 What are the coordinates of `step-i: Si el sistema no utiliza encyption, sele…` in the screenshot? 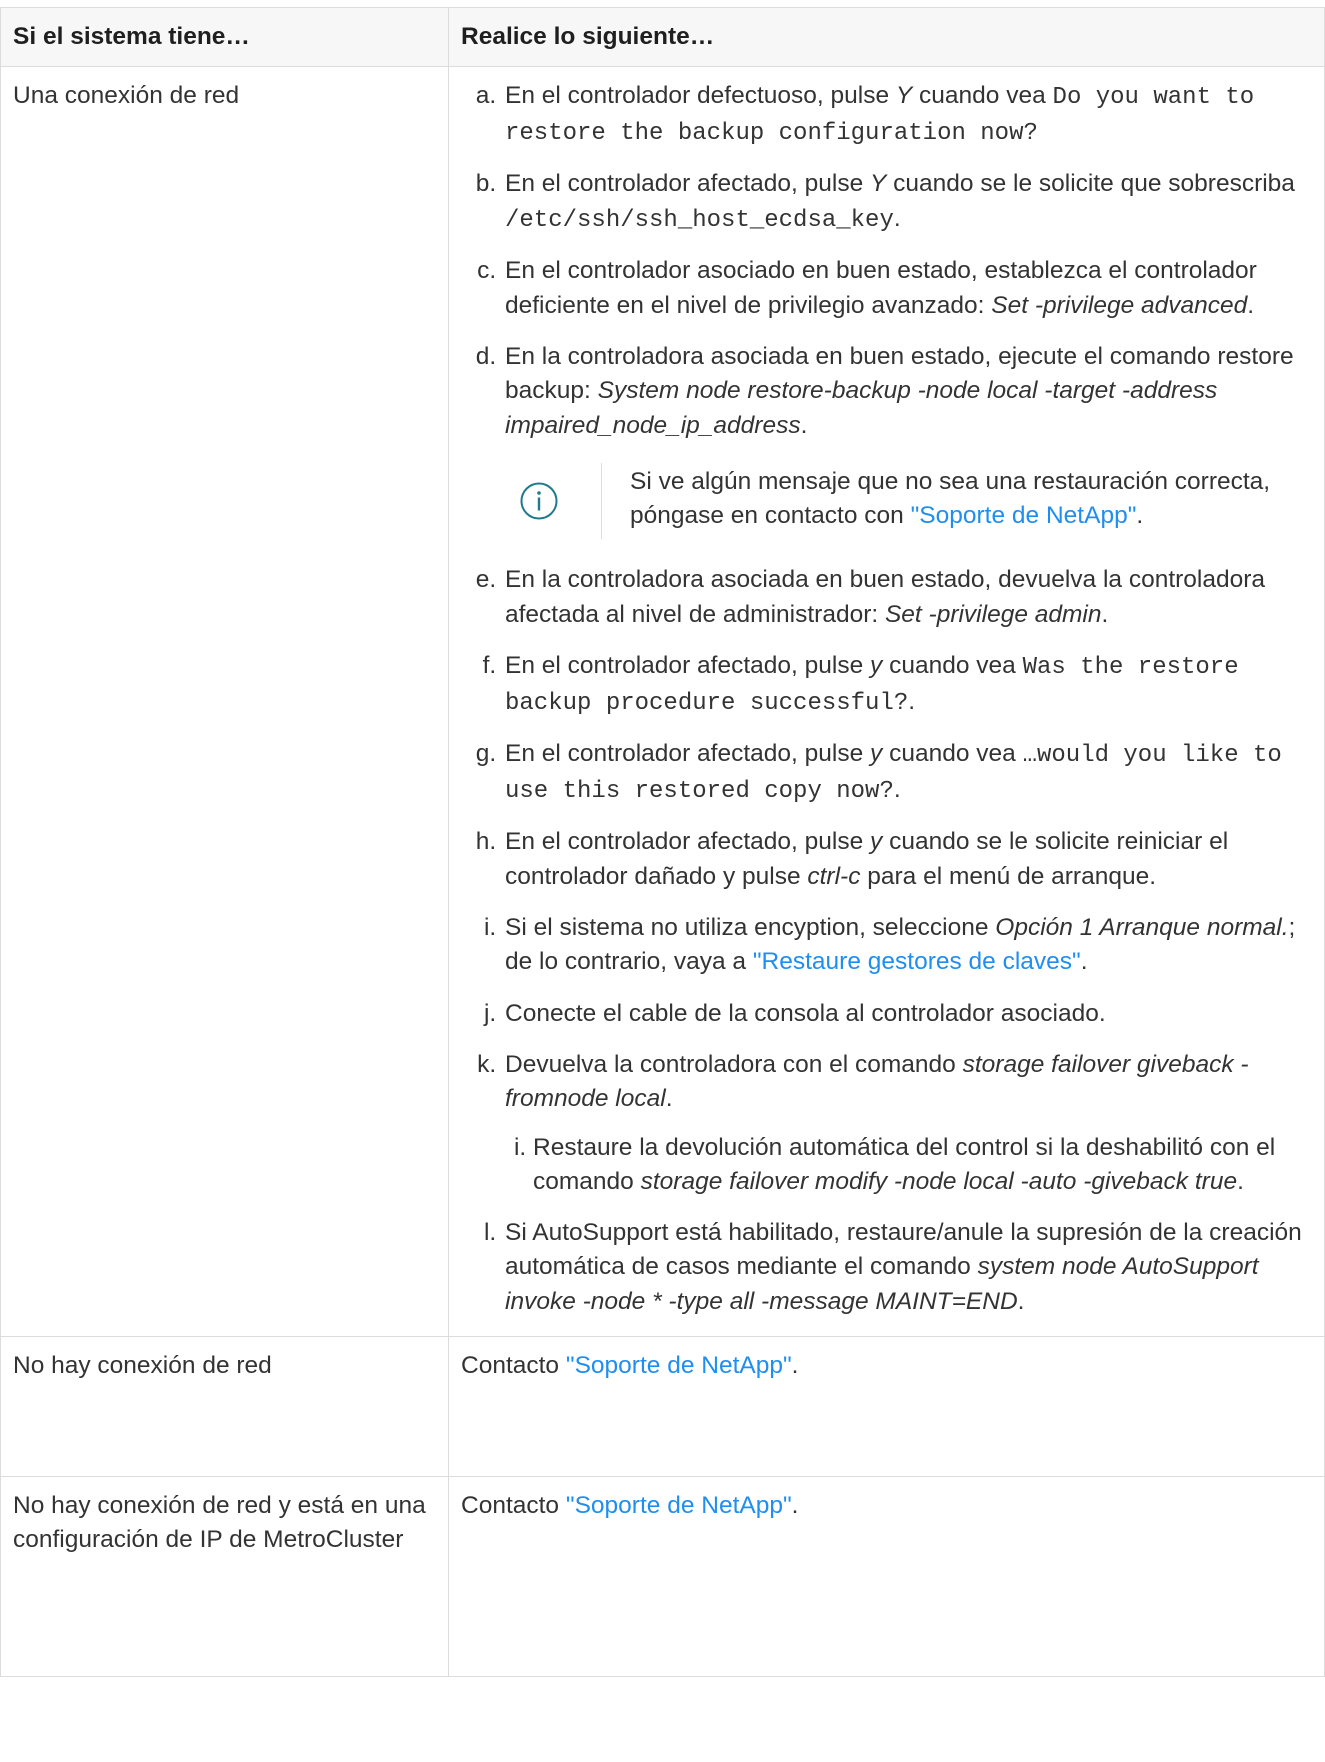 It's located at (909, 945).